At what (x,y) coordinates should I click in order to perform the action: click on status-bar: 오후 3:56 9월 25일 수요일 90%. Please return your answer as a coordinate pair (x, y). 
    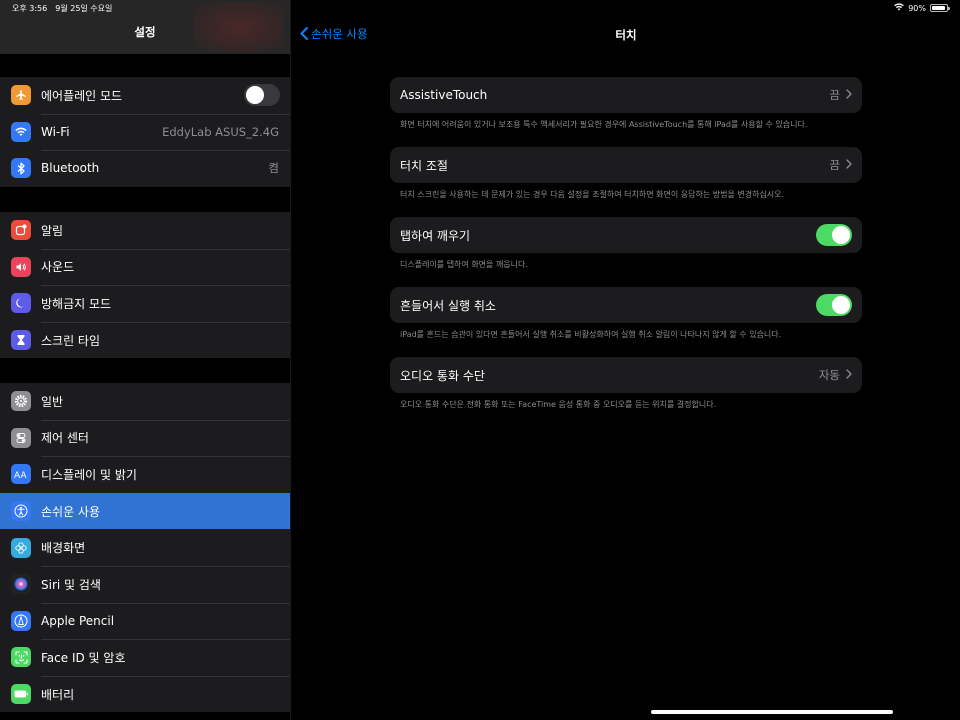
    Looking at the image, I should click on (480, 8).